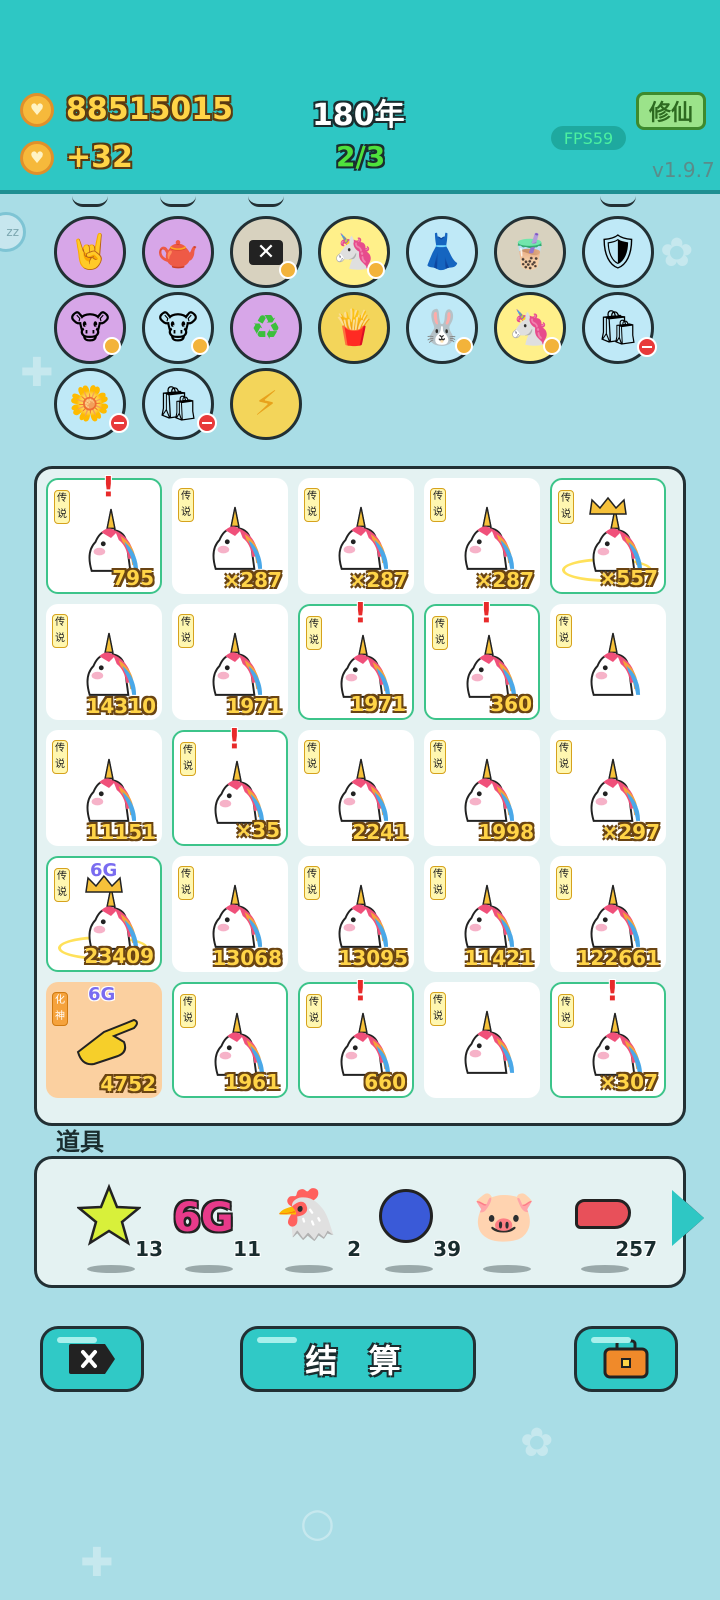  I want to click on item-chicken: 🐔 2, so click(316, 1223).